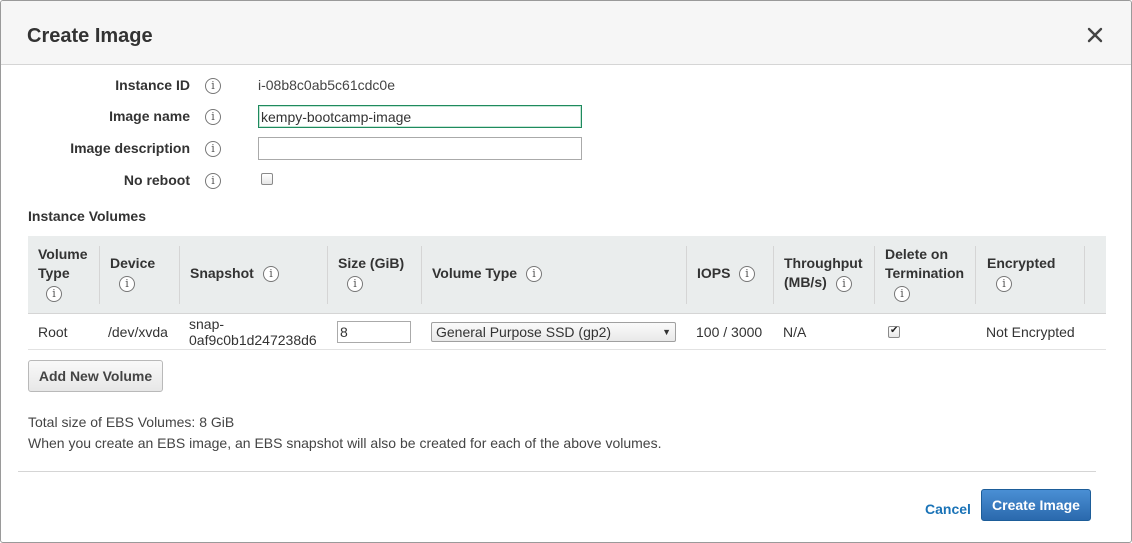 The width and height of the screenshot is (1132, 543). What do you see at coordinates (534, 274) in the screenshot?
I see `ebs-volume-type-info-icon: i` at bounding box center [534, 274].